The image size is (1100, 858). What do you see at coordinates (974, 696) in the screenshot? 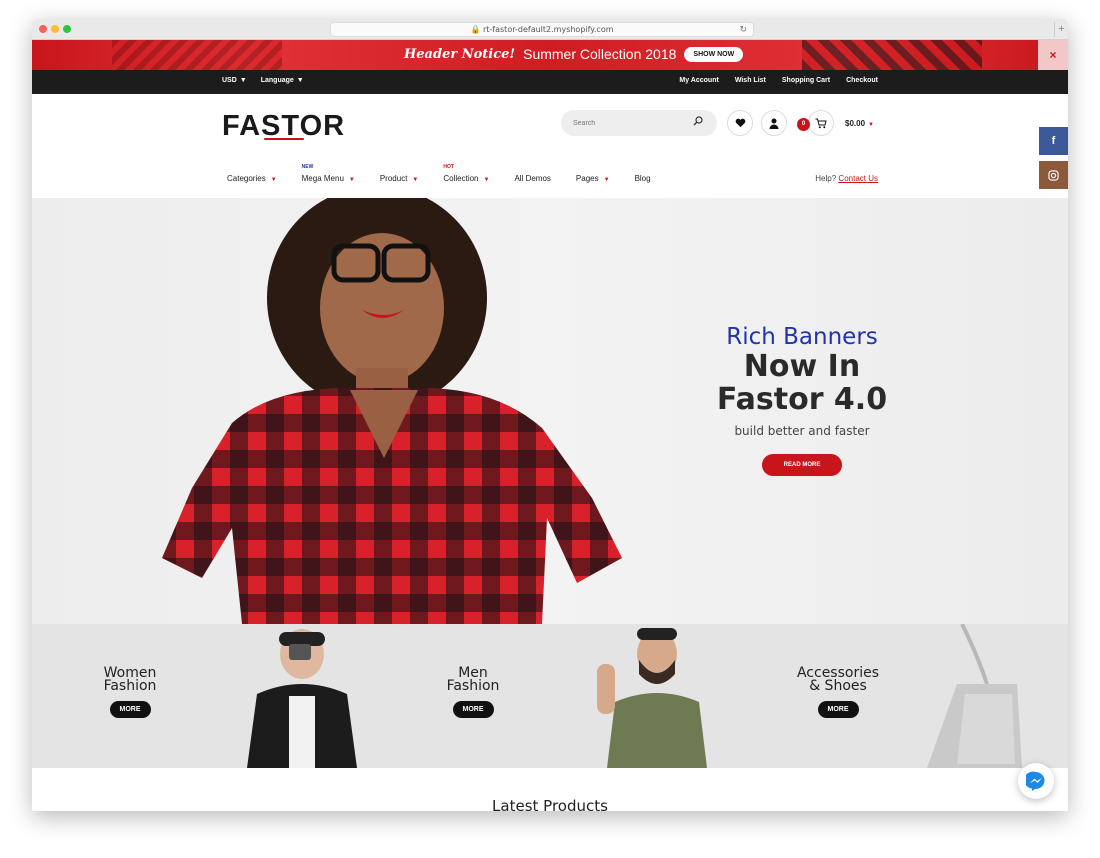
I see `bag-category-image` at bounding box center [974, 696].